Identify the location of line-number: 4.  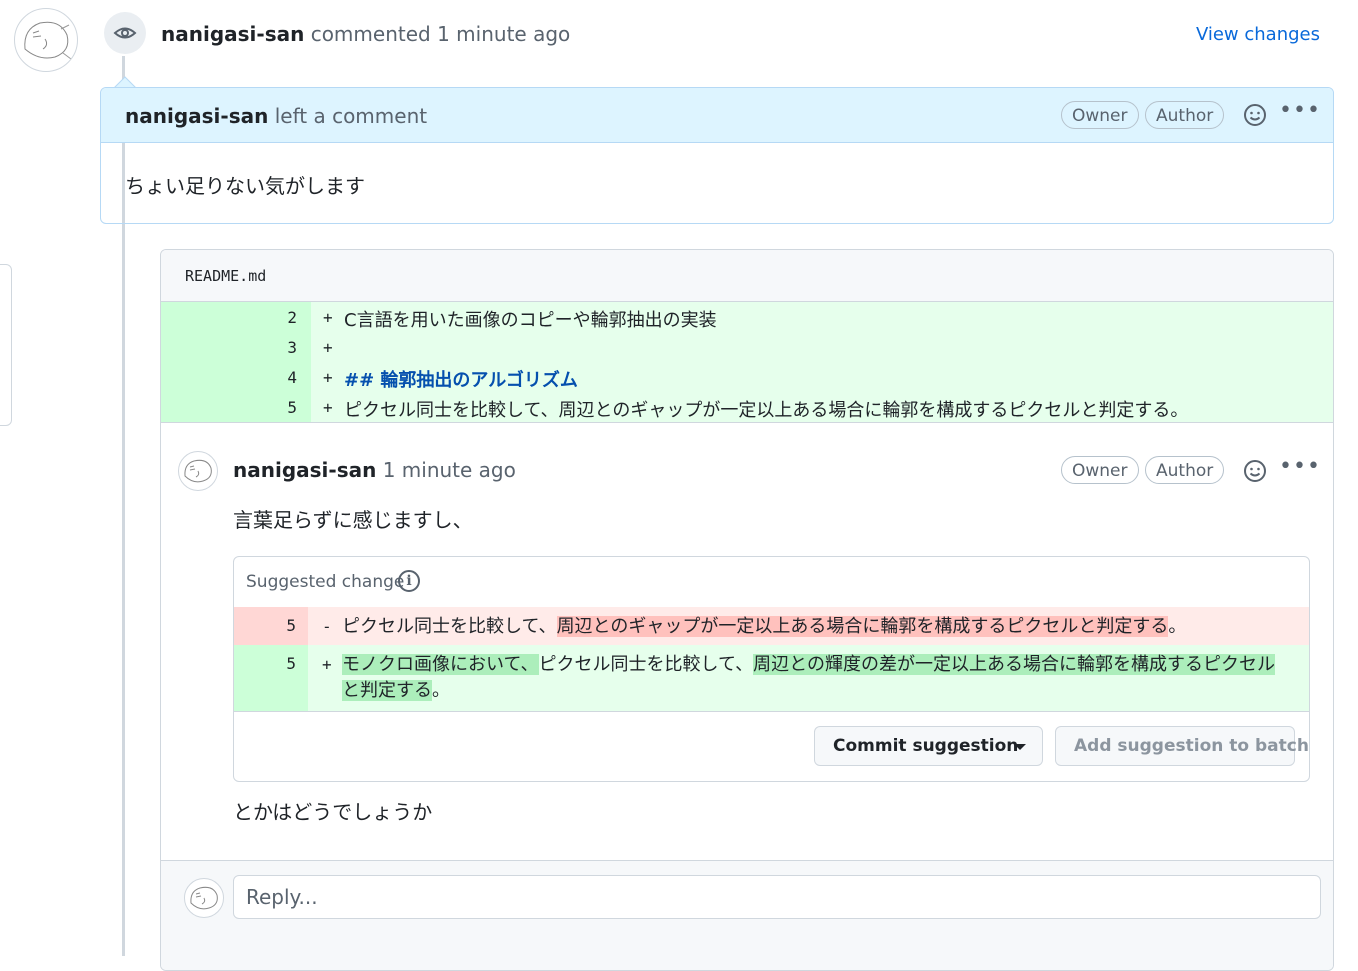
(292, 377).